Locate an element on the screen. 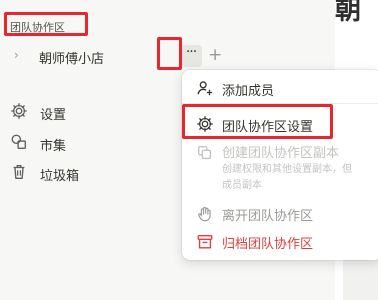 The image size is (378, 300). menu-divider is located at coordinates (280, 103).